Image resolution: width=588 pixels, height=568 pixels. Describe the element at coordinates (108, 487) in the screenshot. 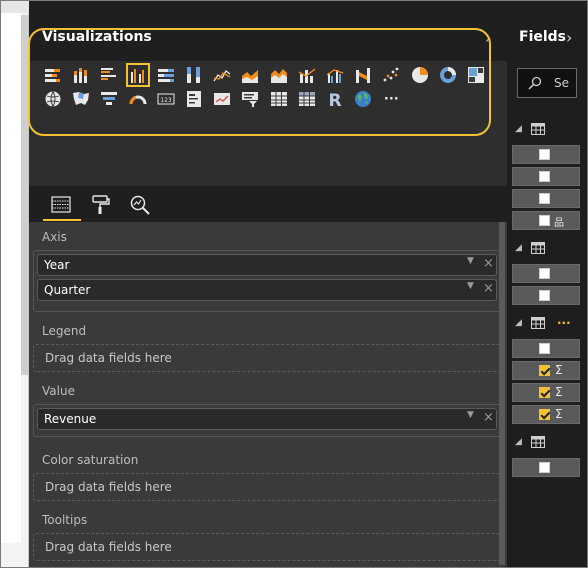

I see `color-saturation-placeholder: Drag data fields here` at that location.